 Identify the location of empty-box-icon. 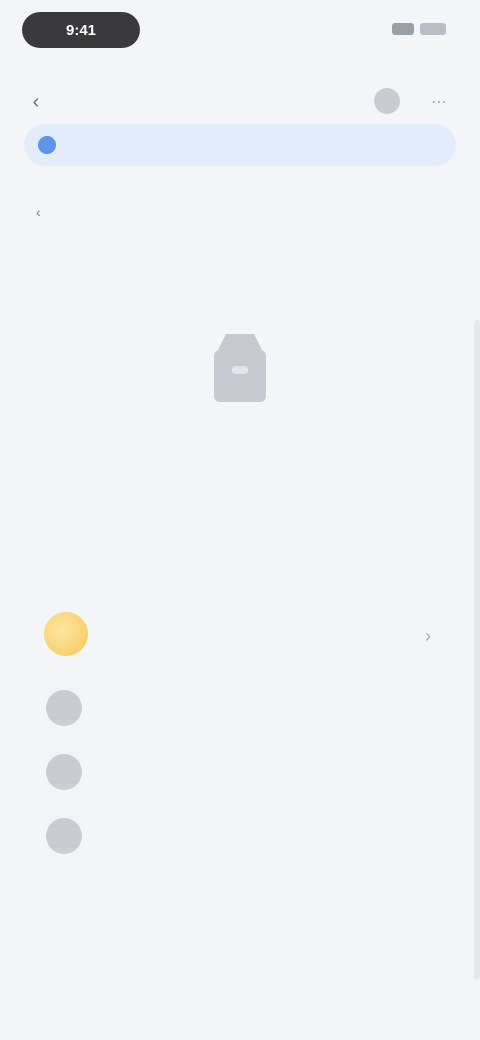
(240, 368).